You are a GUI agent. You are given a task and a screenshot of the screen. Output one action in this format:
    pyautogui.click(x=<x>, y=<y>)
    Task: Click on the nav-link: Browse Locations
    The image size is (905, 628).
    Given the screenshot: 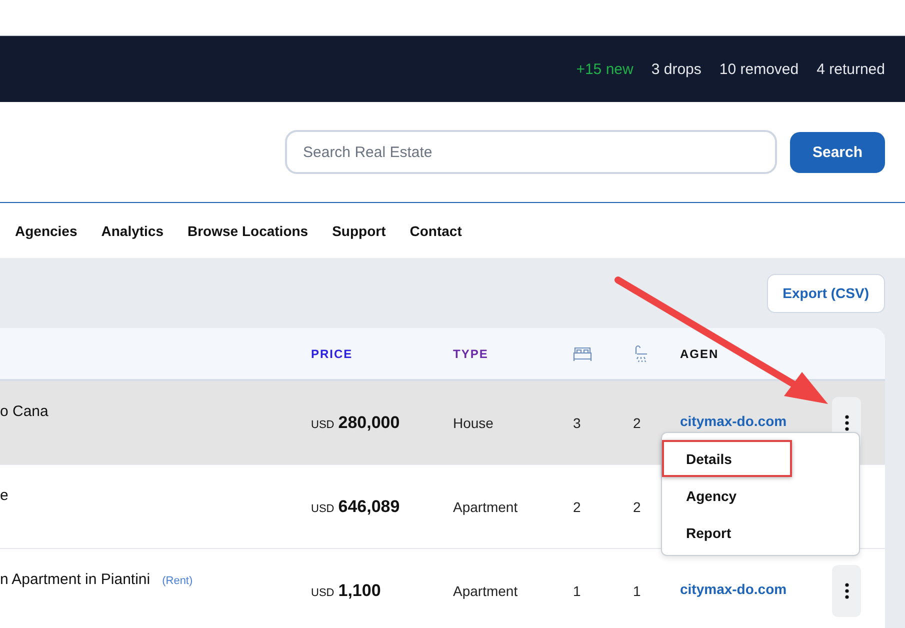 What is the action you would take?
    pyautogui.click(x=248, y=230)
    